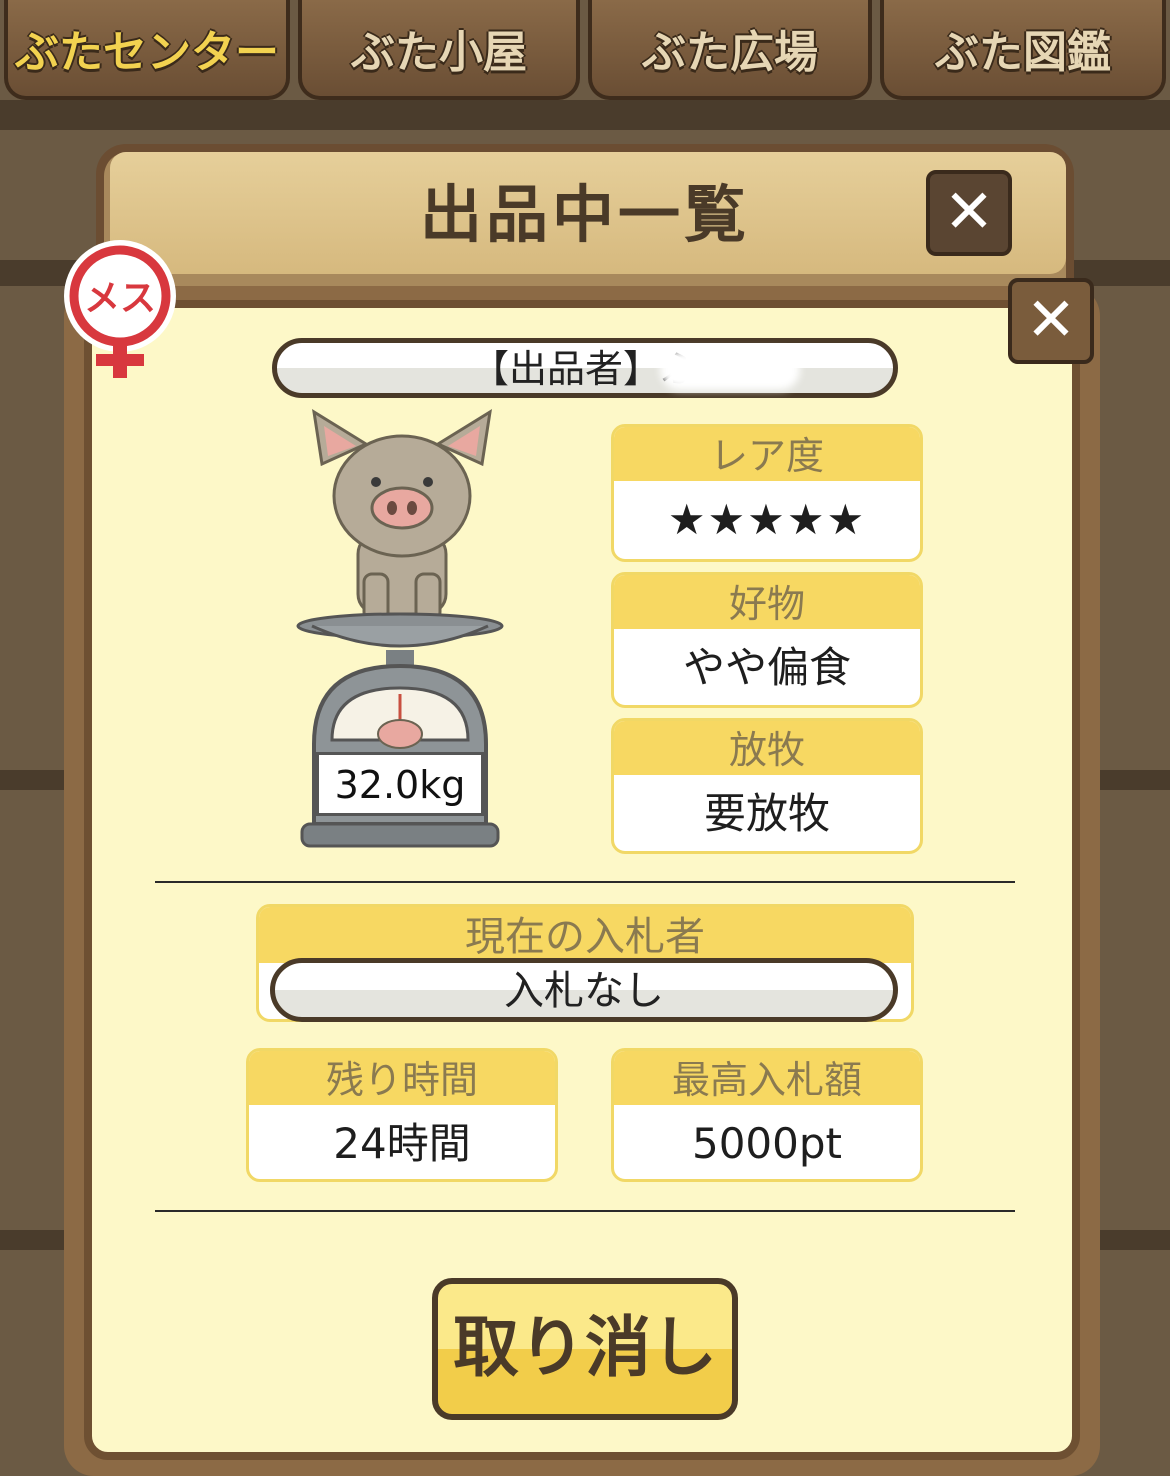  What do you see at coordinates (400, 784) in the screenshot?
I see `weight-readout: 32.0kg` at bounding box center [400, 784].